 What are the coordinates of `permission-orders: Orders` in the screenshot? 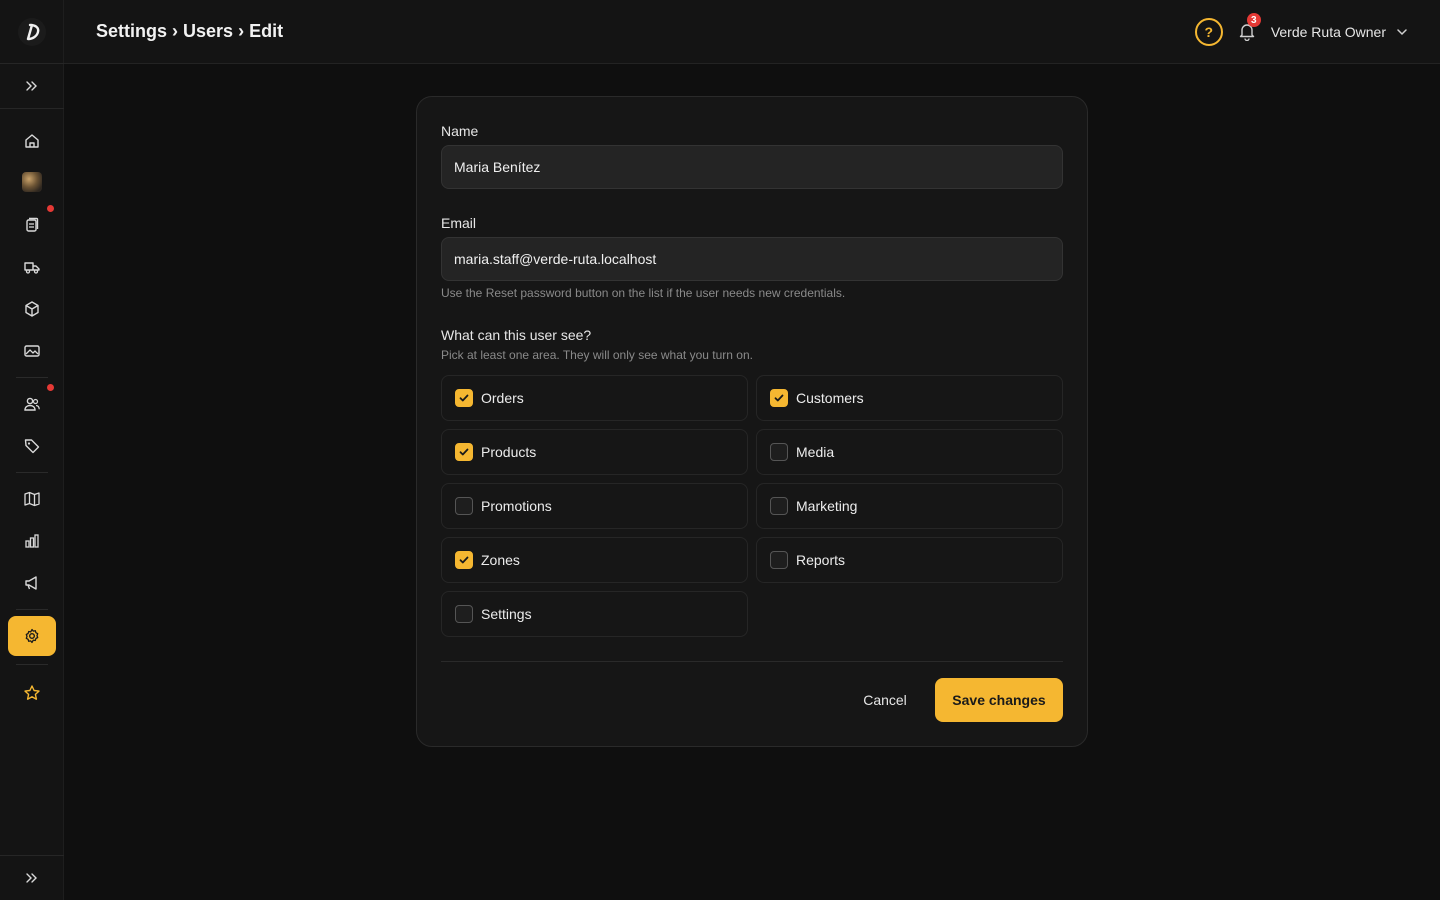 It's located at (594, 398).